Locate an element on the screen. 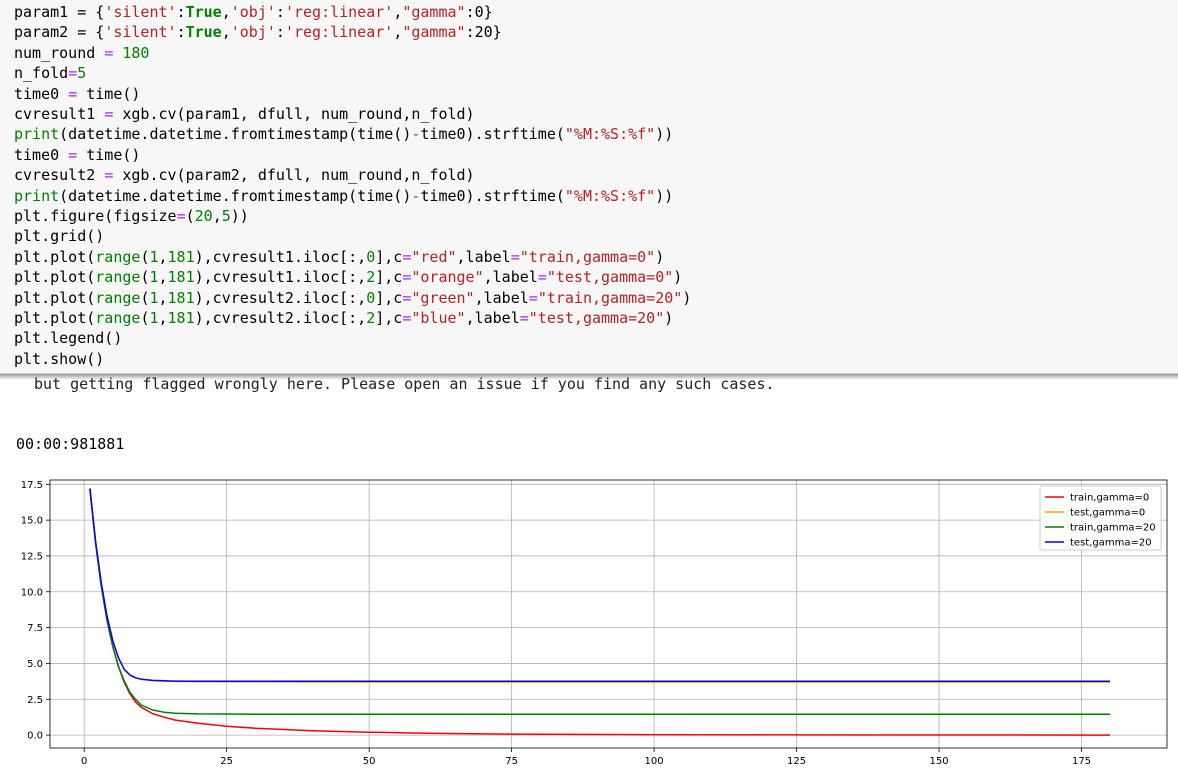 The height and width of the screenshot is (772, 1178). code-token: (datetime.datetime.fromtimestamp(time() is located at coordinates (235, 195).